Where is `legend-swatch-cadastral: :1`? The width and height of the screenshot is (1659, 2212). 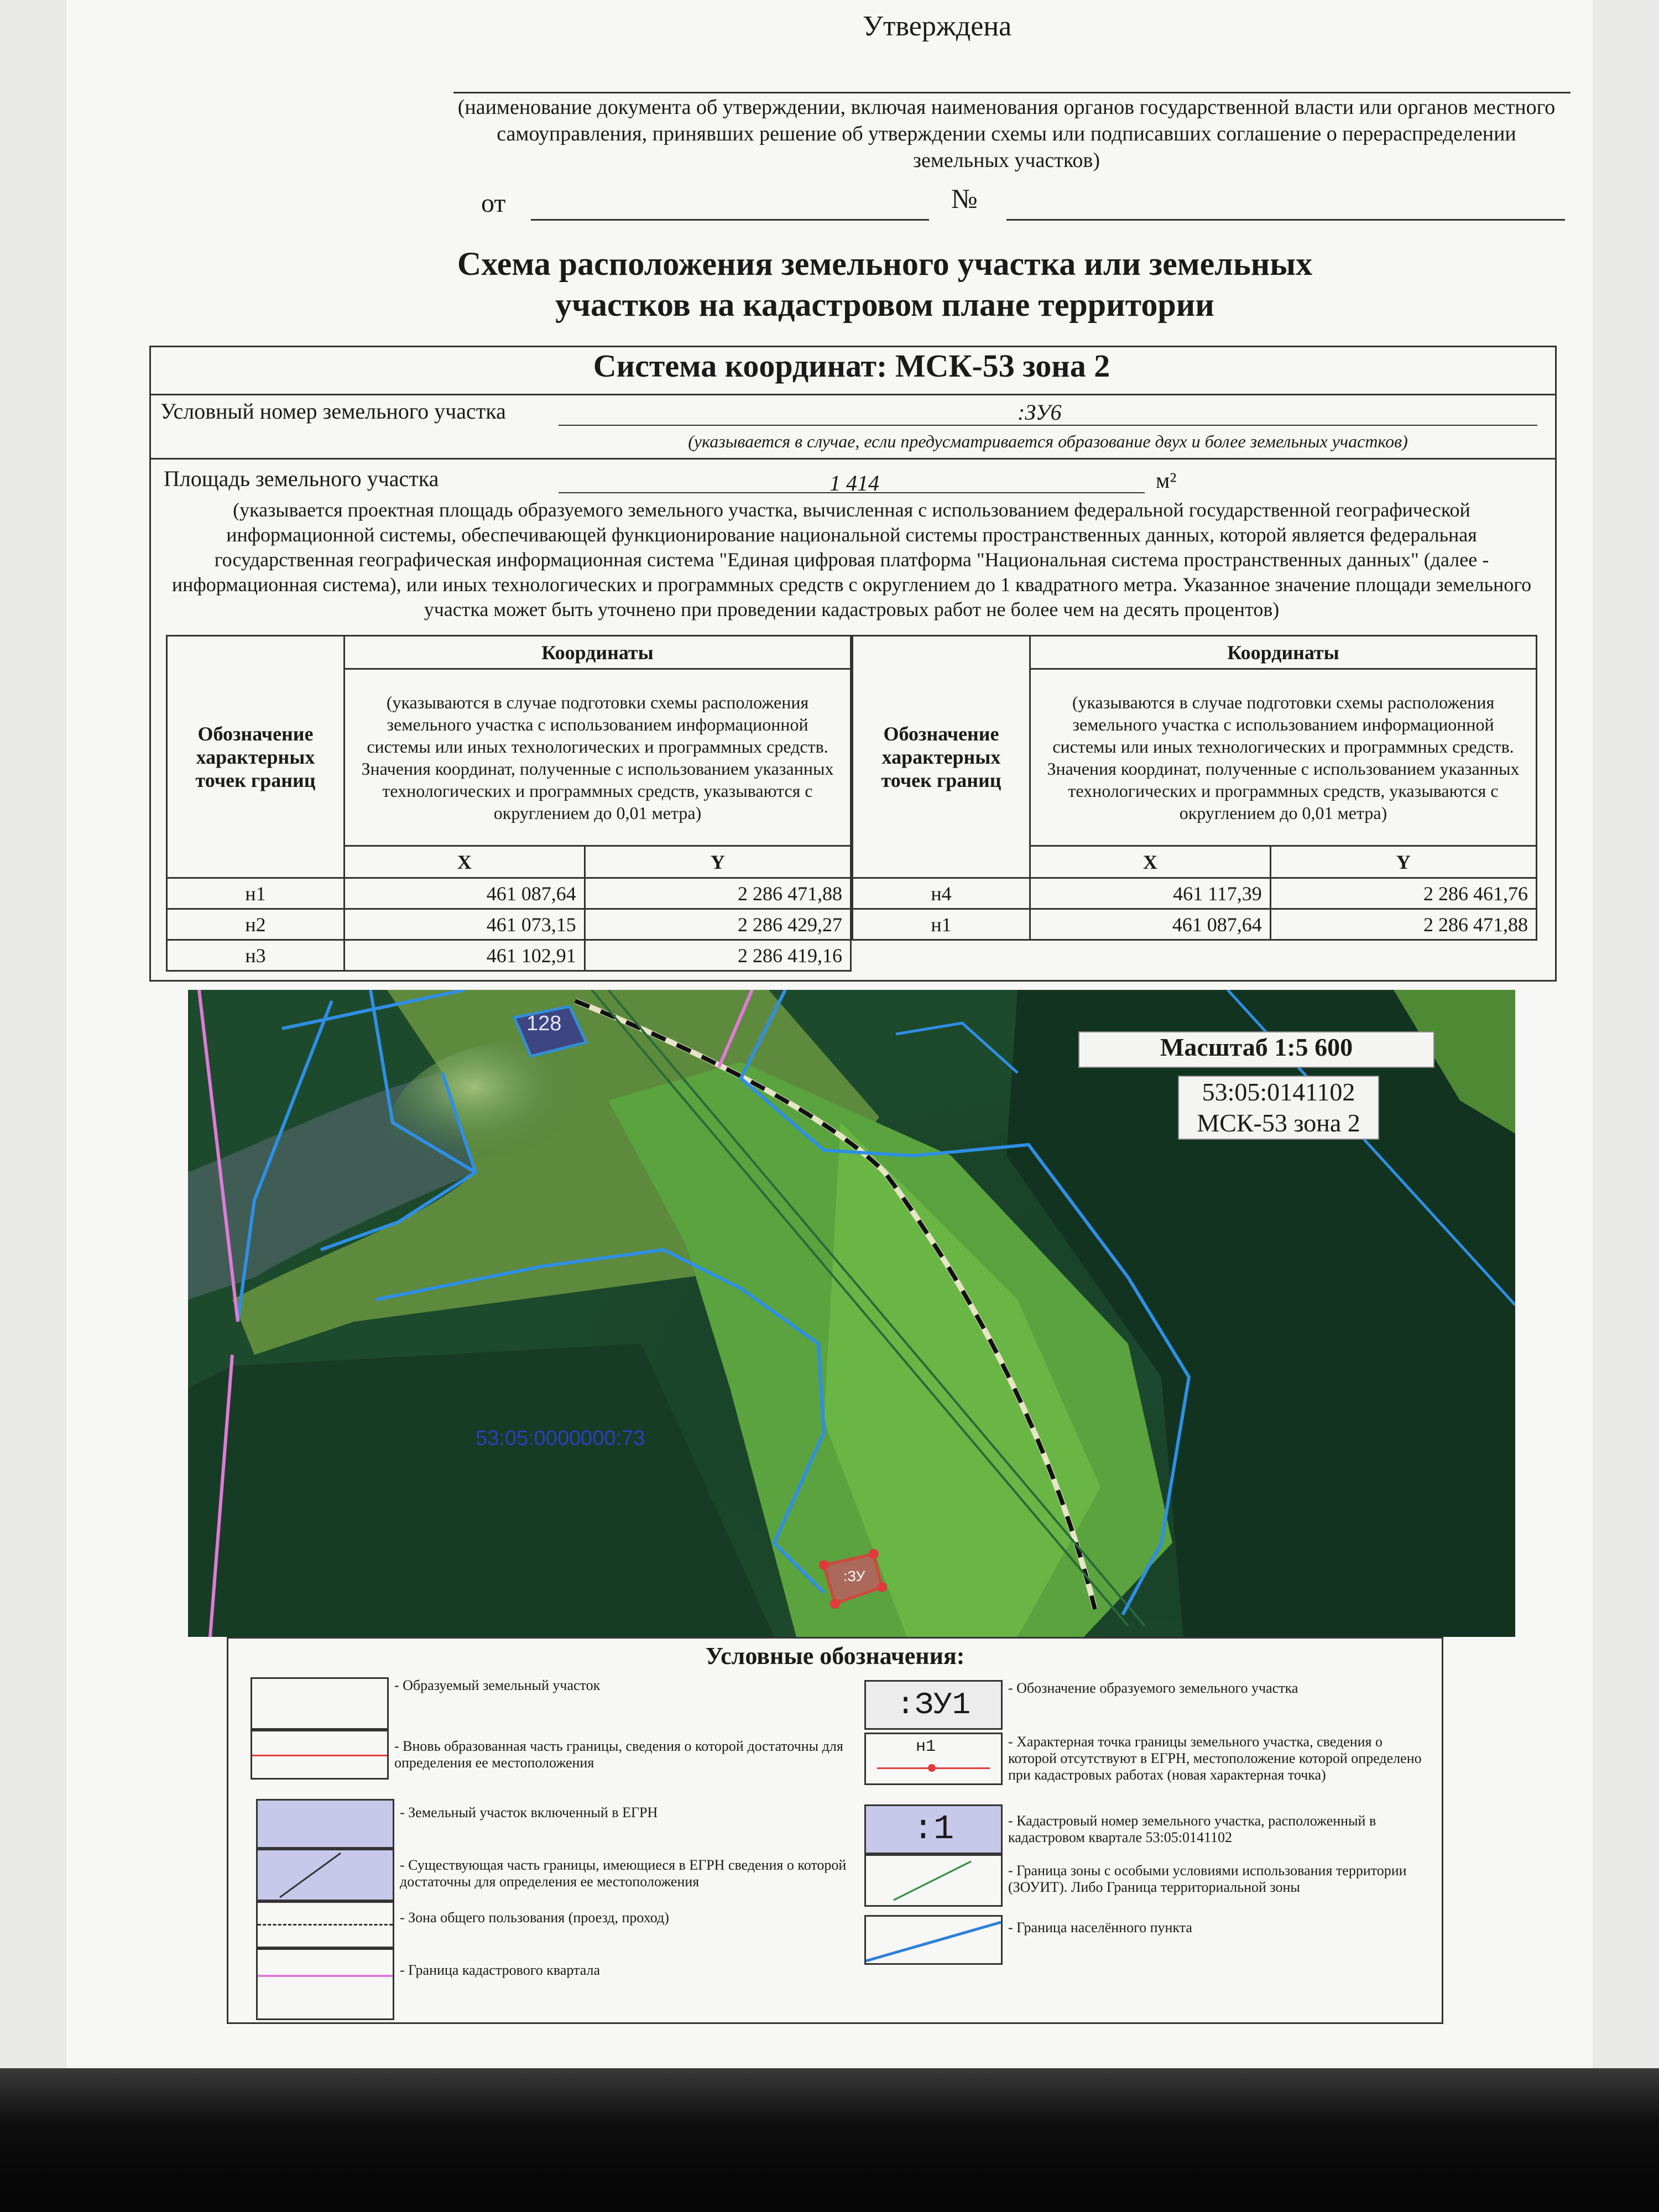 legend-swatch-cadastral: :1 is located at coordinates (934, 1829).